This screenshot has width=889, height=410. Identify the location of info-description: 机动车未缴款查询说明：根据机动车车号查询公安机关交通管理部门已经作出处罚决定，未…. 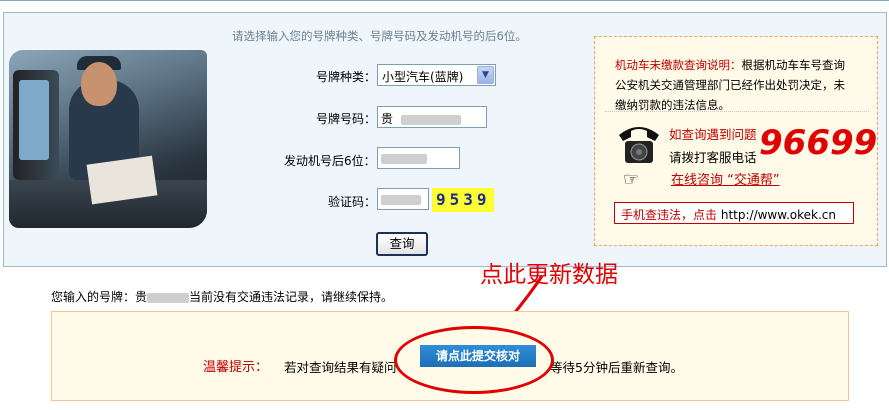
(735, 85).